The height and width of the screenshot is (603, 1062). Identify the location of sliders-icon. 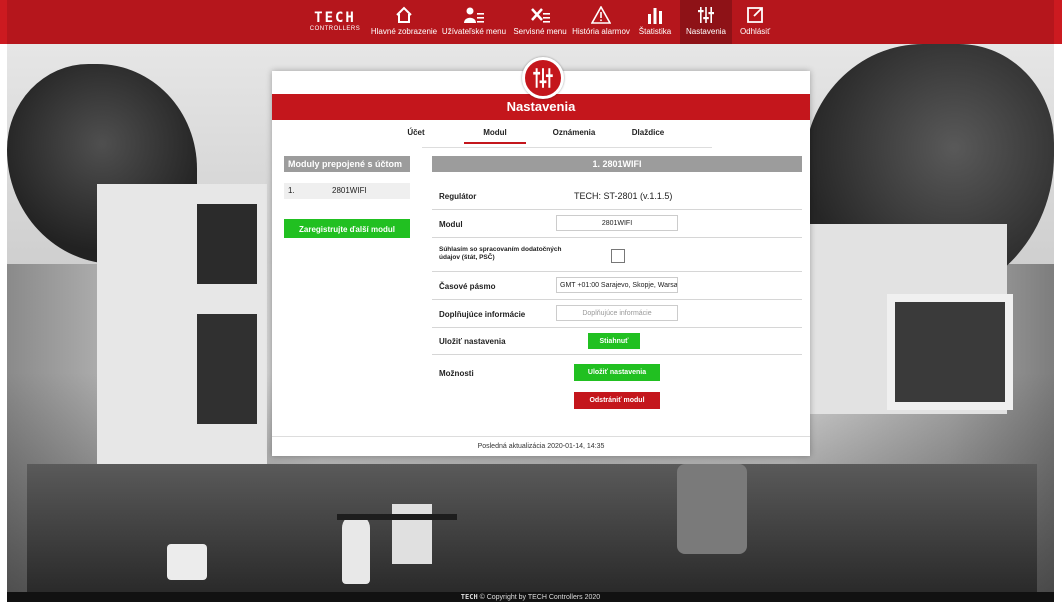
(706, 15).